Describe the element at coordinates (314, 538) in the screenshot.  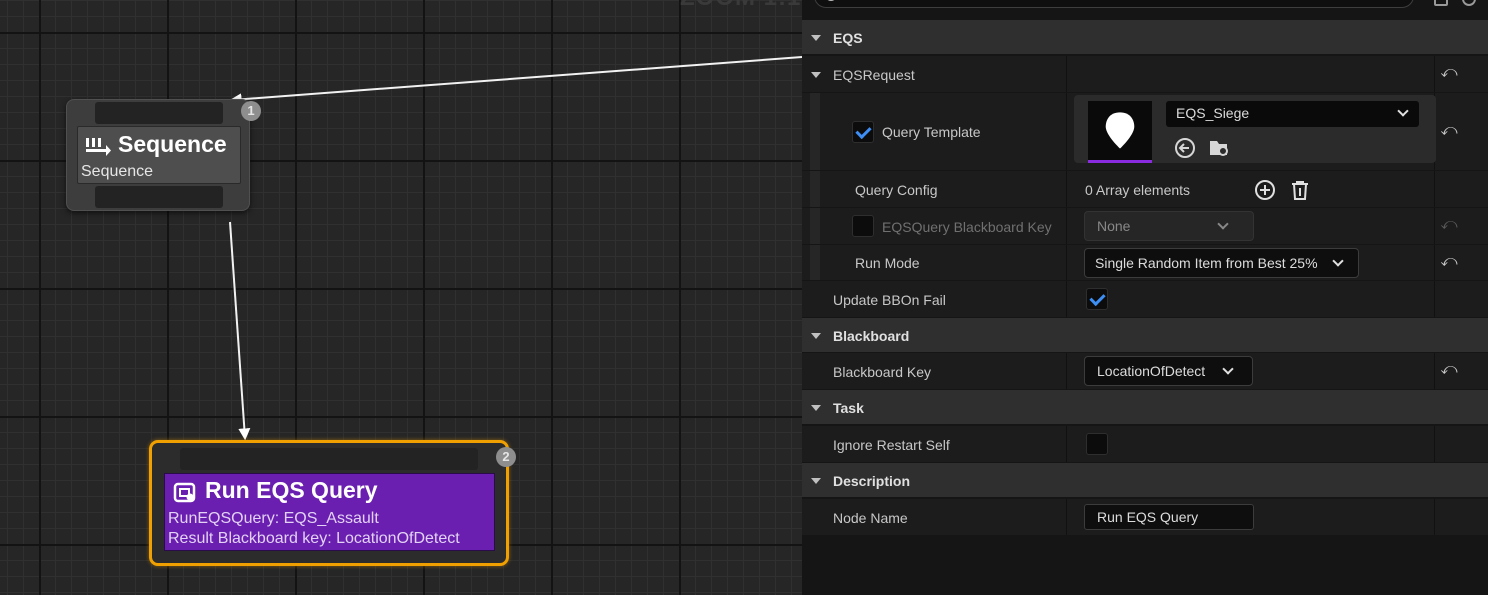
I see `eqs-node-result-line: Result Blackboard key: LocationOfDetect` at that location.